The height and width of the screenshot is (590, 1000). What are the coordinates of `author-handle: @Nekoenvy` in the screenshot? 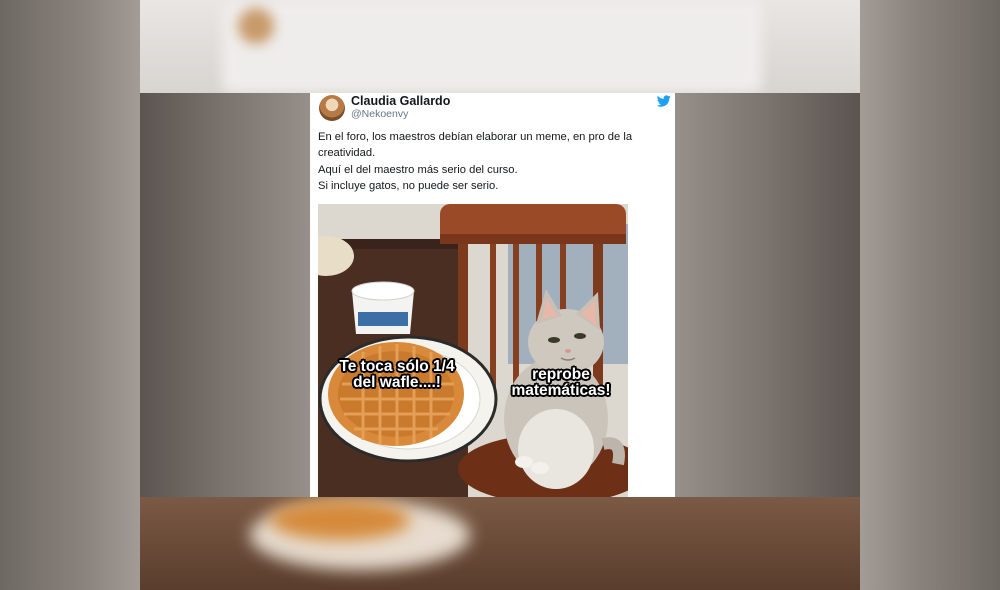 It's located at (379, 114).